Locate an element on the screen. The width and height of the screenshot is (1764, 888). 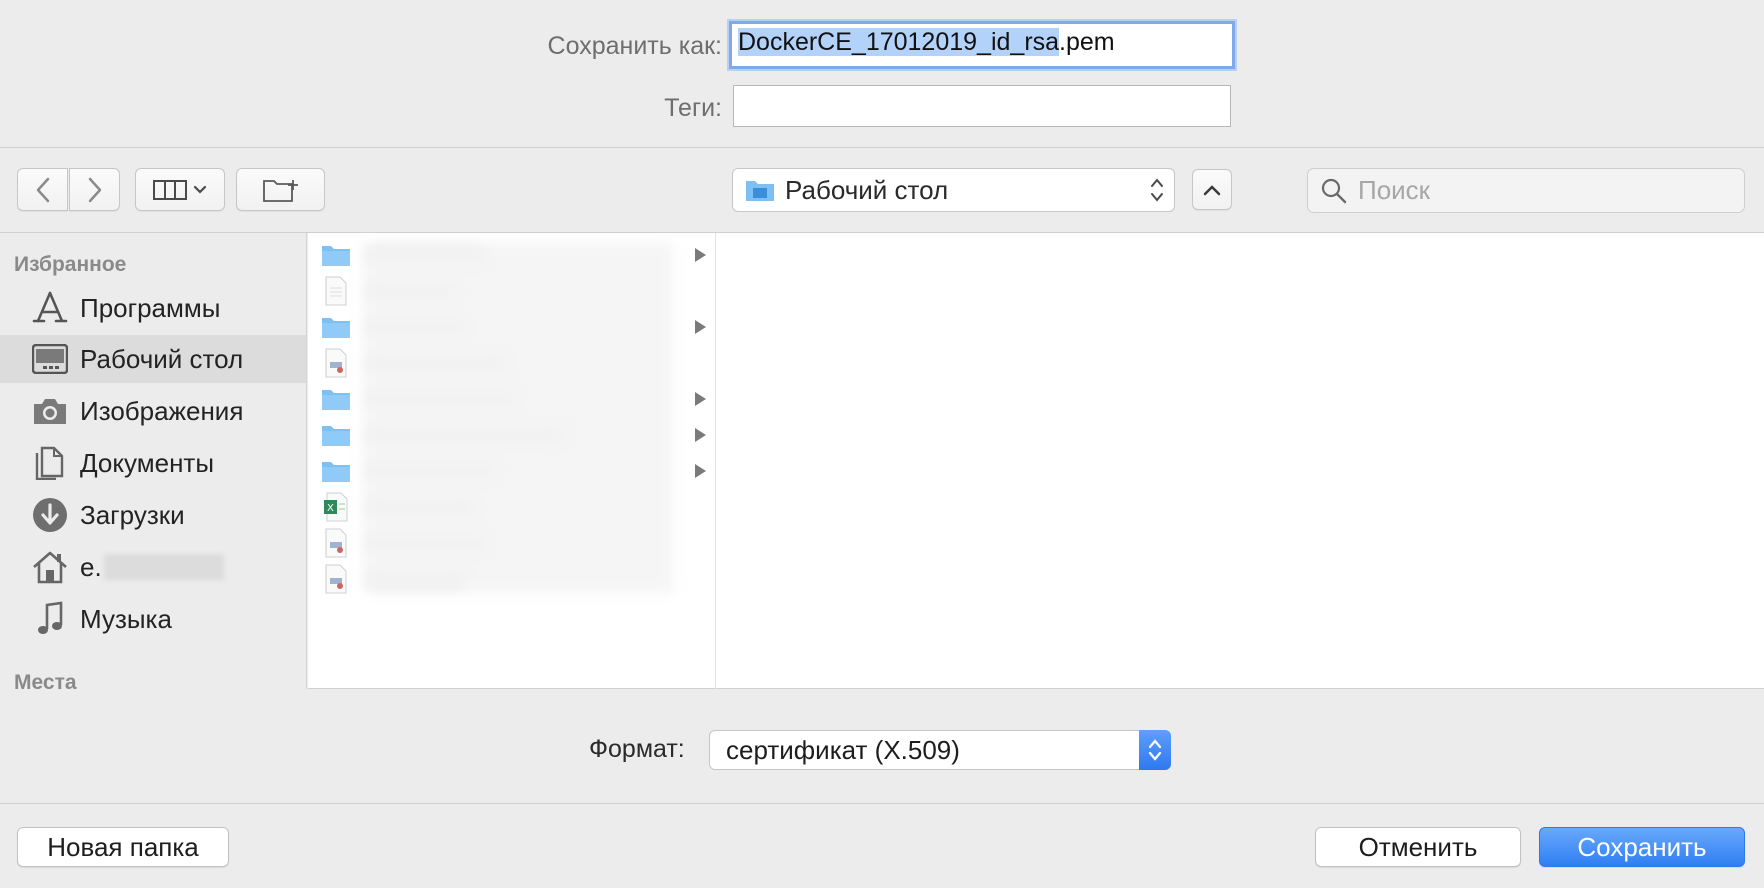
music-icon is located at coordinates (50, 619).